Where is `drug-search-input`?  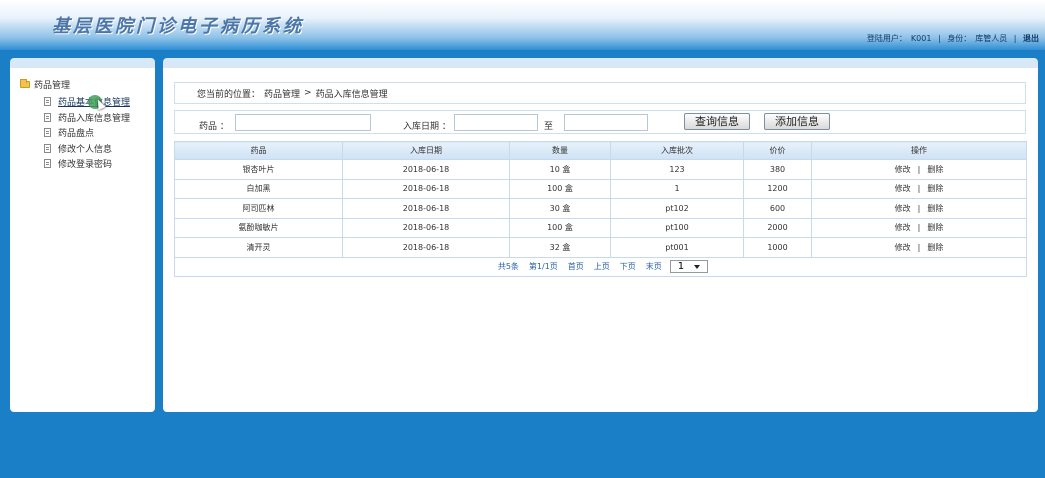
drug-search-input is located at coordinates (303, 122).